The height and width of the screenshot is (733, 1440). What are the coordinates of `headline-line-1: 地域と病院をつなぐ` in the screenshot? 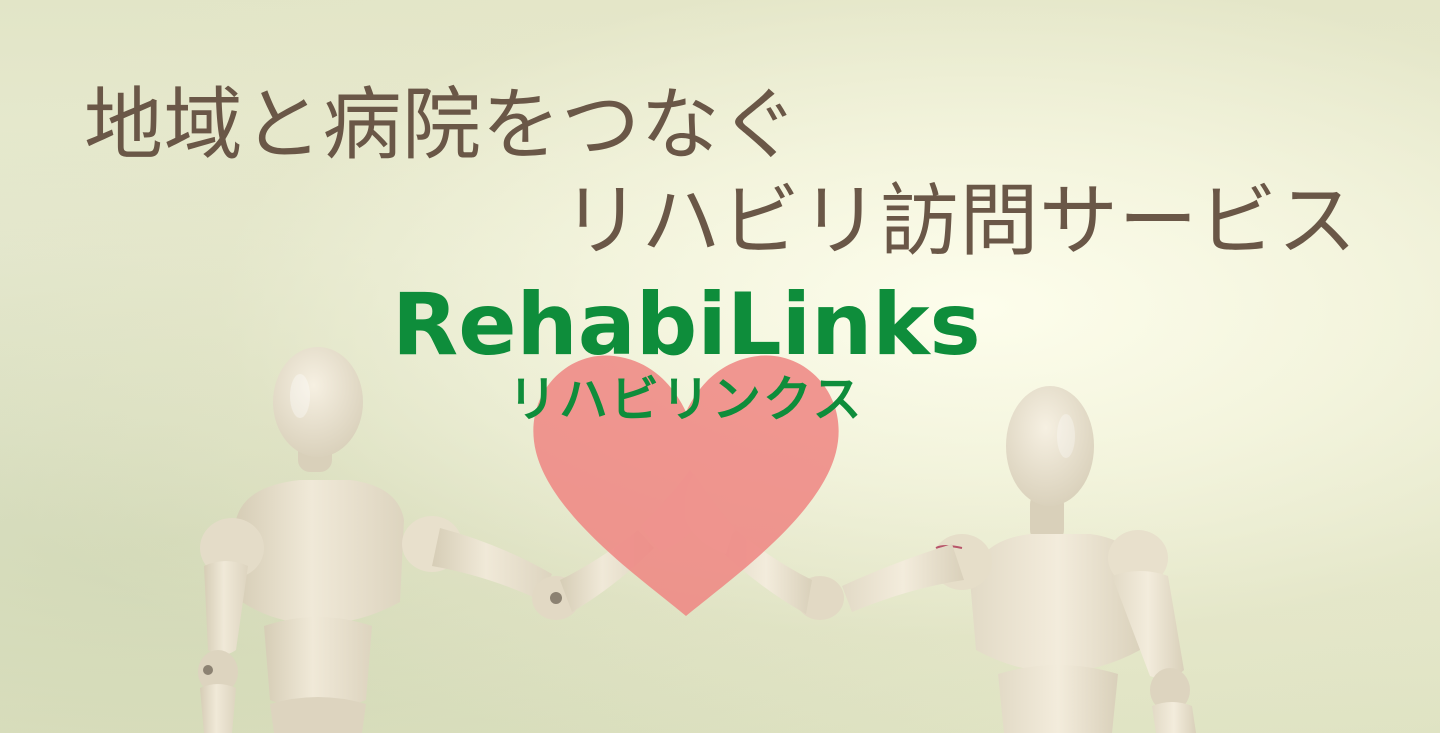 It's located at (442, 125).